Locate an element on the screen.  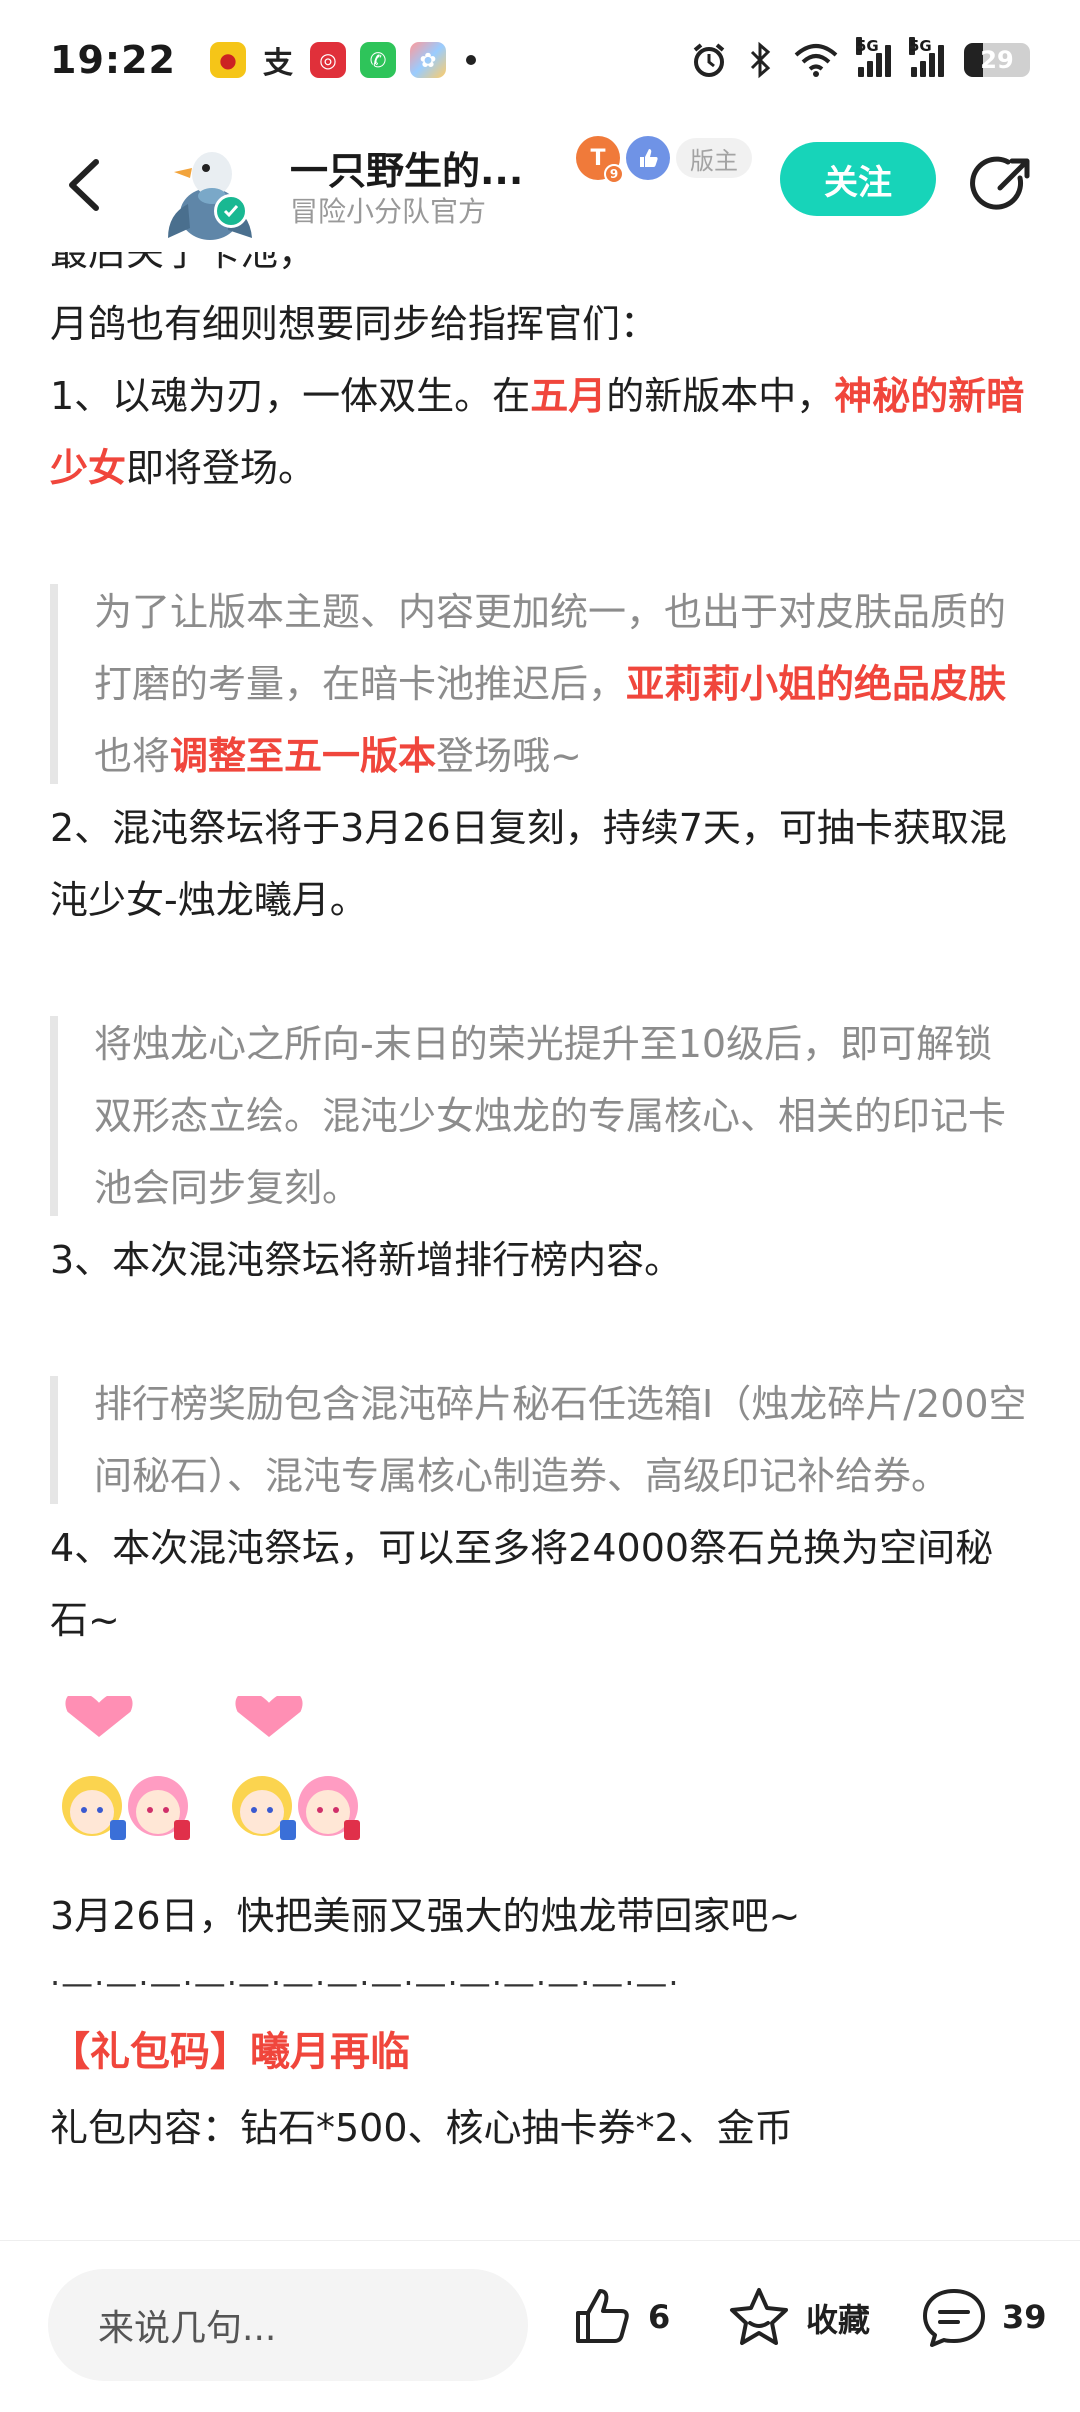
bluetooth-icon is located at coordinates (760, 60).